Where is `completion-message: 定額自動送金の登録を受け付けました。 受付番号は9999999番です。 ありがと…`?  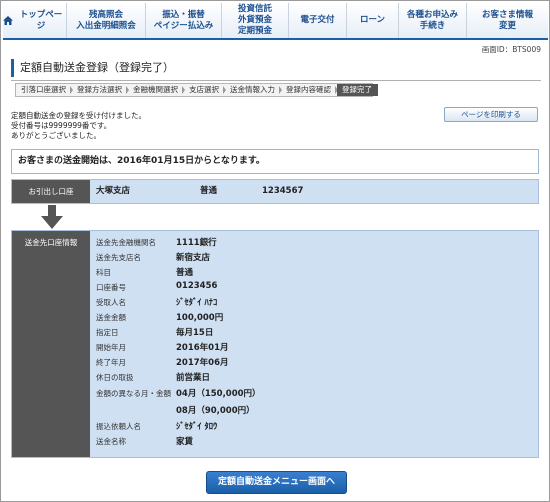
completion-message: 定額自動送金の登録を受け付けました。 受付番号は9999999番です。 ありがと… is located at coordinates (78, 126).